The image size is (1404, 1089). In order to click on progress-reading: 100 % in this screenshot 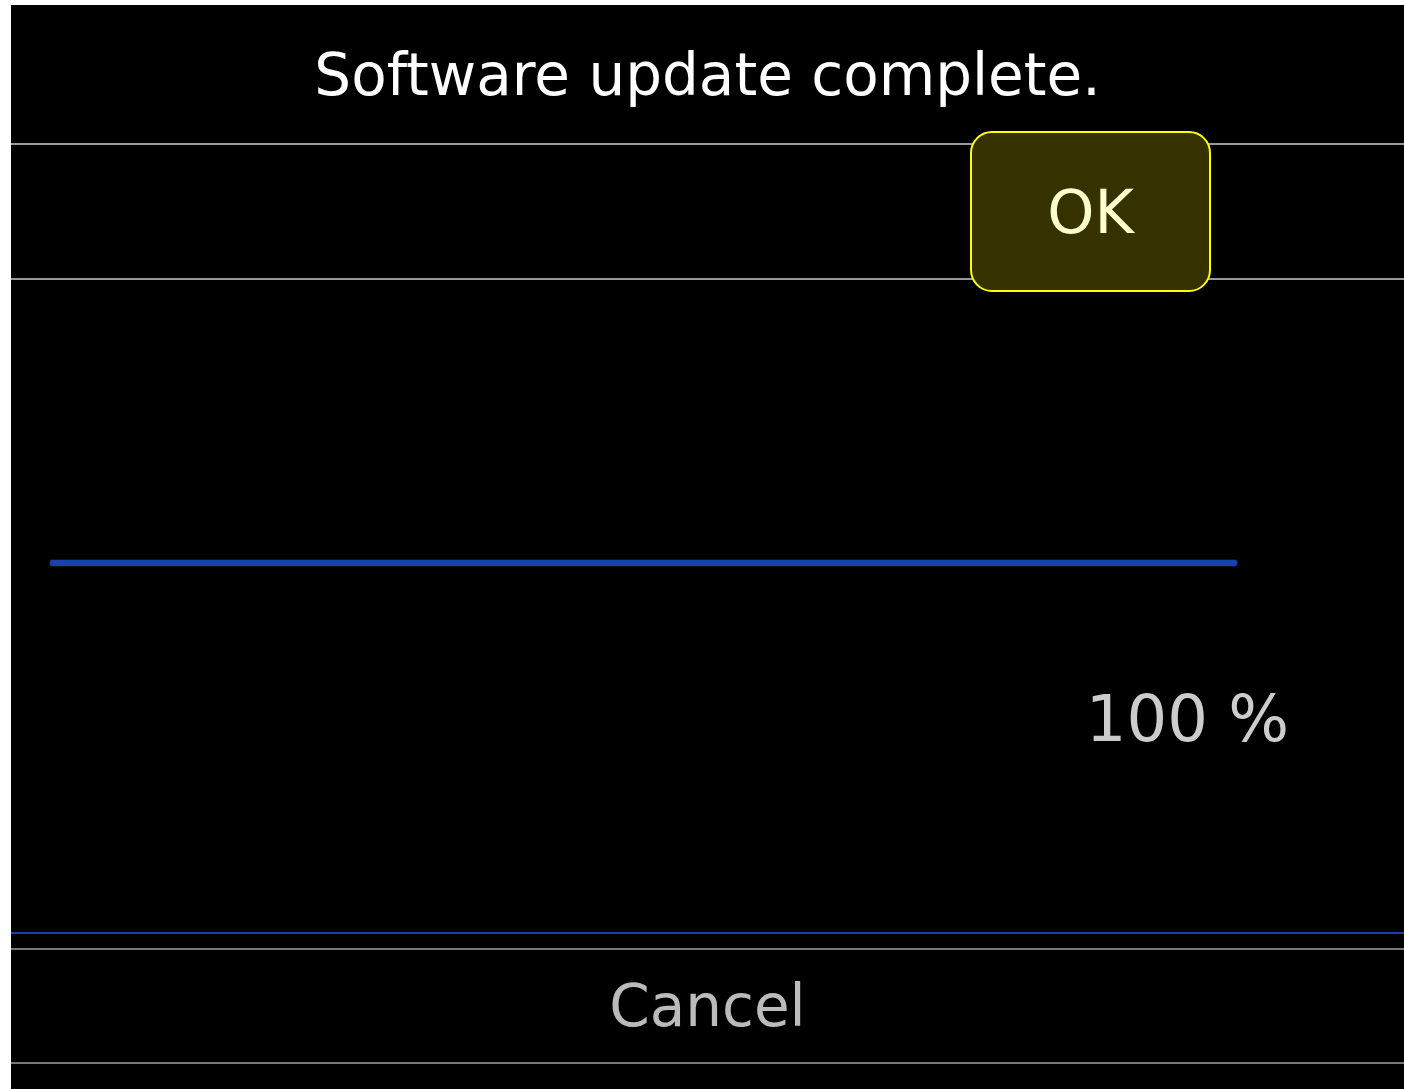, I will do `click(1187, 719)`.